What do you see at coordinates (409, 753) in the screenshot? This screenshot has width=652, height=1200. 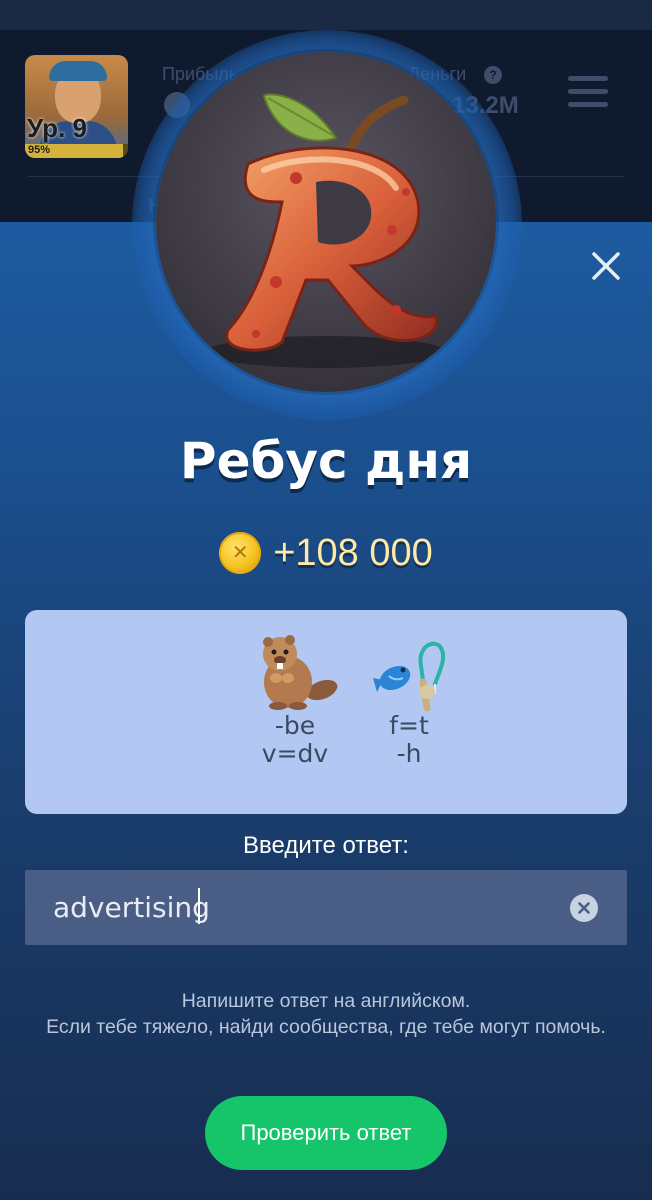 I see `rebus-hint-2b: -h` at bounding box center [409, 753].